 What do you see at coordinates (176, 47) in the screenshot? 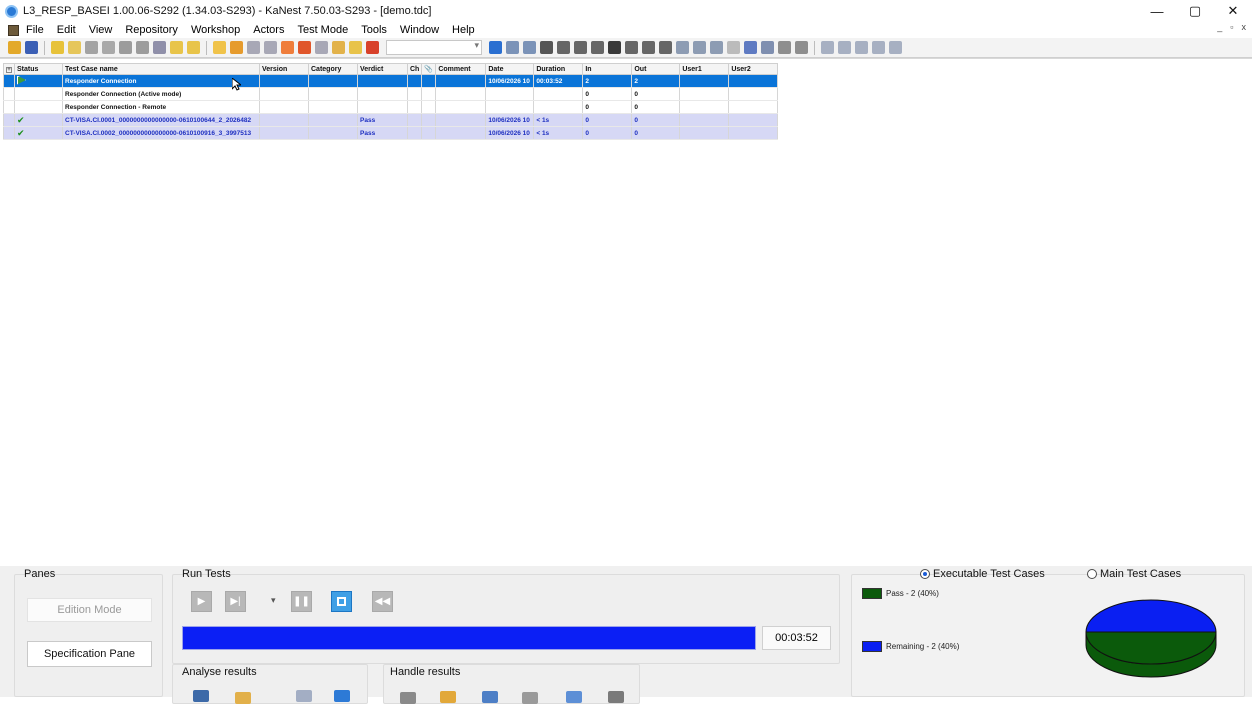
I see `envelope-icon` at bounding box center [176, 47].